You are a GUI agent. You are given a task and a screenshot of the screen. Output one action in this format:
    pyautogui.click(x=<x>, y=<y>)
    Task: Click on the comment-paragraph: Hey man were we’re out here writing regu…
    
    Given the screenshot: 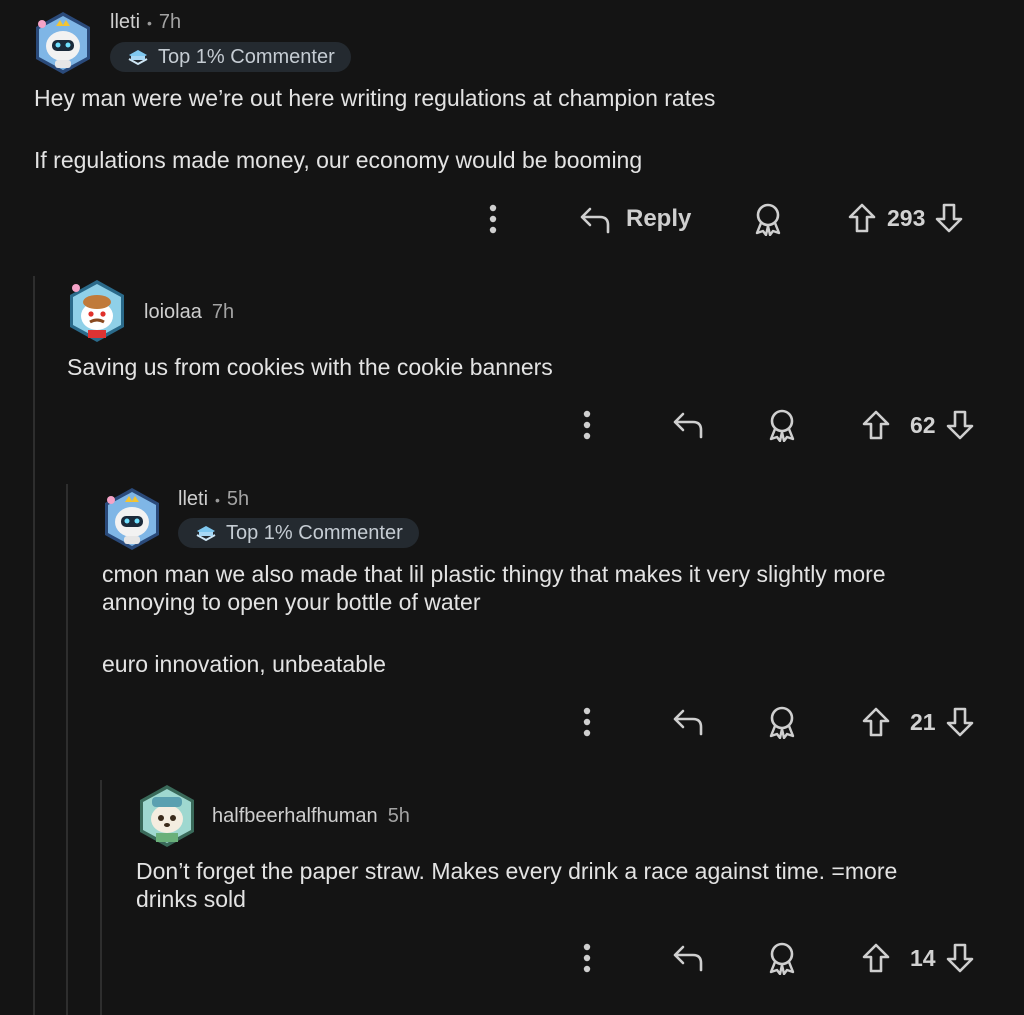 What is the action you would take?
    pyautogui.click(x=375, y=98)
    